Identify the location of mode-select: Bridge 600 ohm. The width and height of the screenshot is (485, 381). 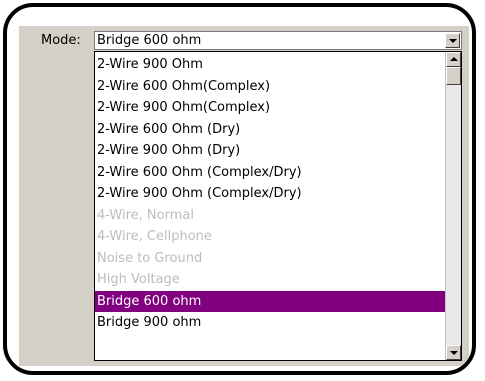
(278, 40).